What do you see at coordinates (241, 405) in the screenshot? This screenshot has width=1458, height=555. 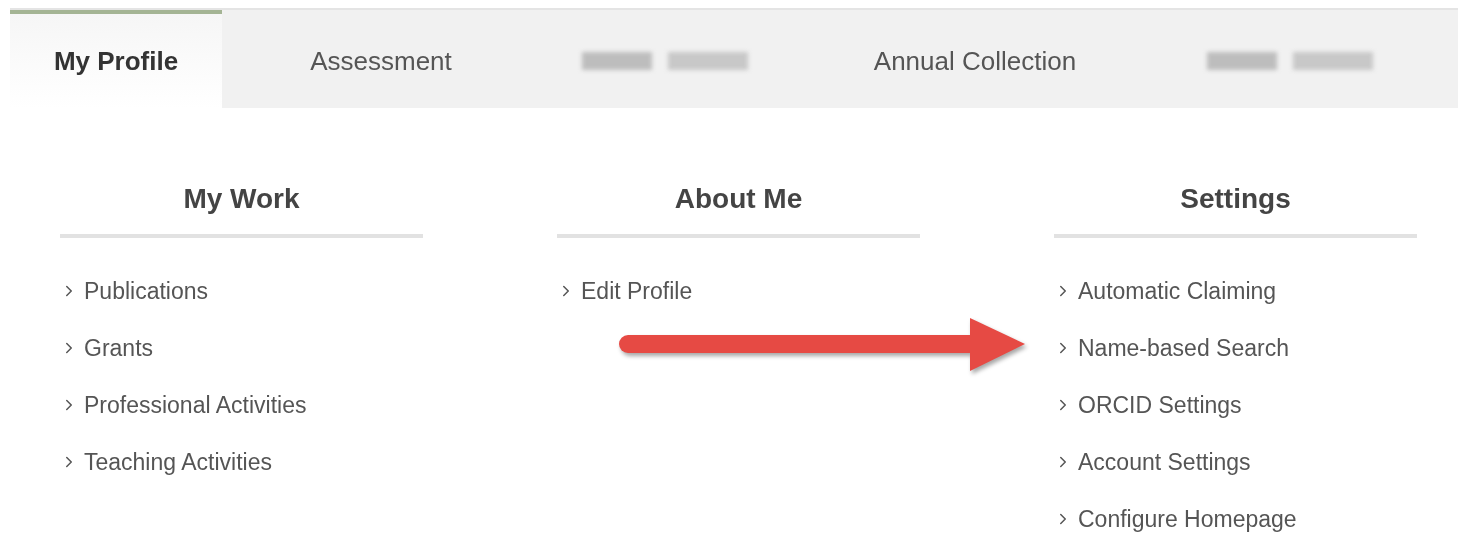 I see `menu-link: Professional Activities` at bounding box center [241, 405].